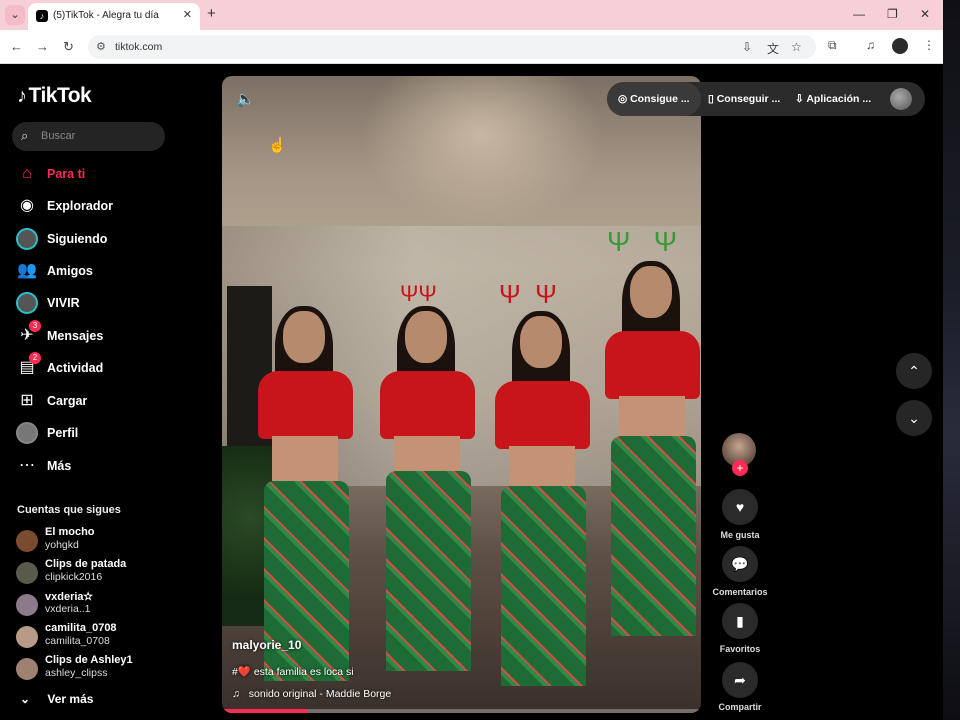 This screenshot has height=720, width=960. What do you see at coordinates (236, 694) in the screenshot?
I see `music-note-icon: ♫` at bounding box center [236, 694].